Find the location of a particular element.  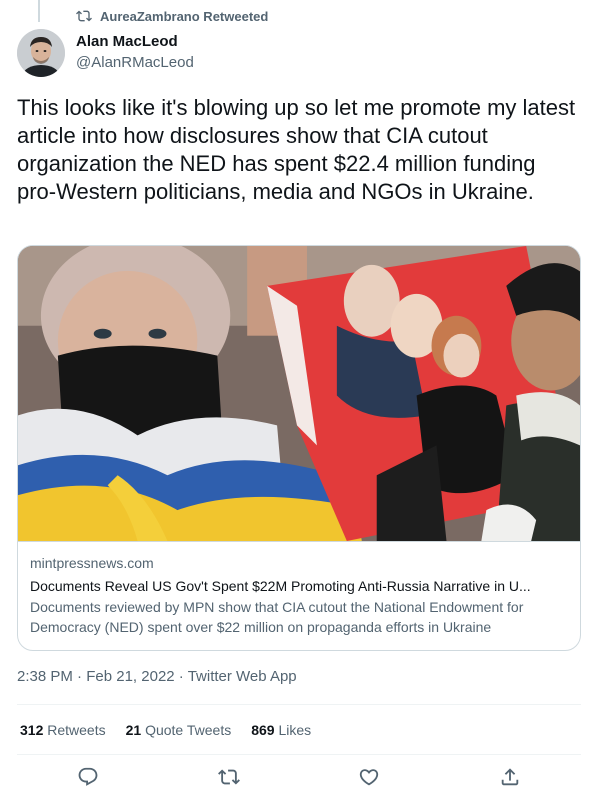

retweets-stat: 312 Retweets is located at coordinates (63, 730).